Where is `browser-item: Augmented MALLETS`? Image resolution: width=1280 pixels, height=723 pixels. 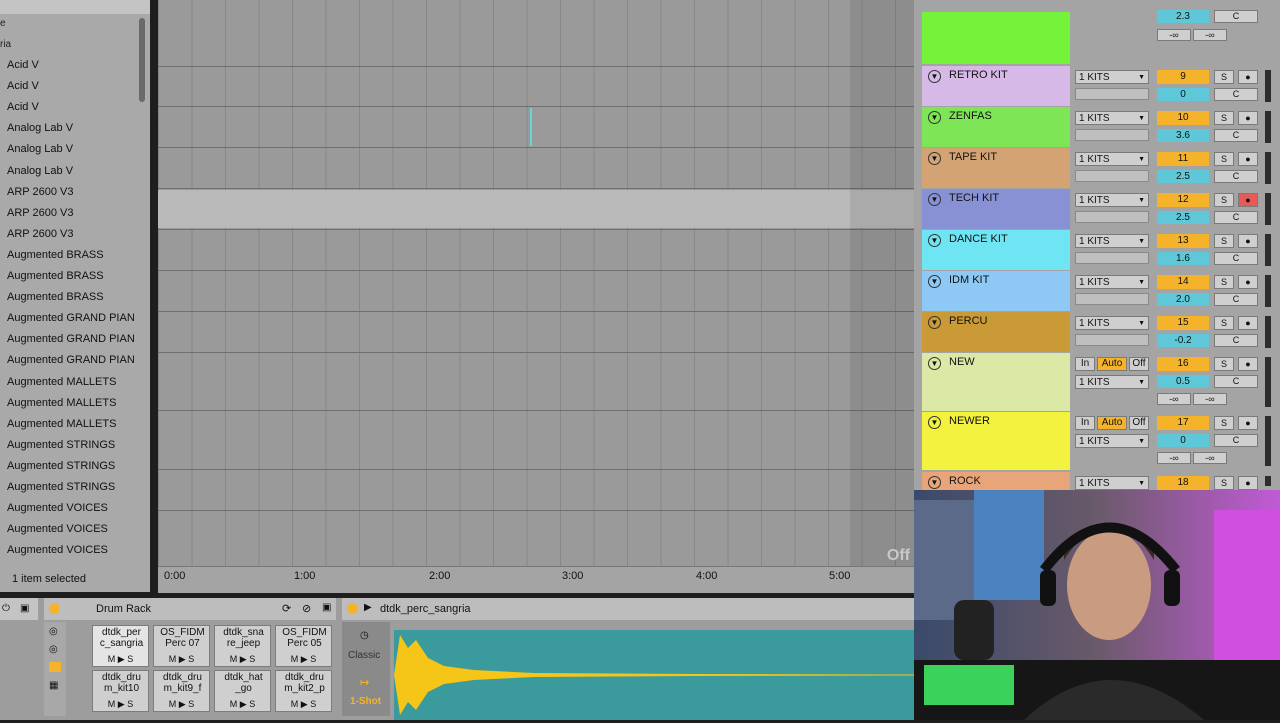
browser-item: Augmented MALLETS is located at coordinates (72, 382).